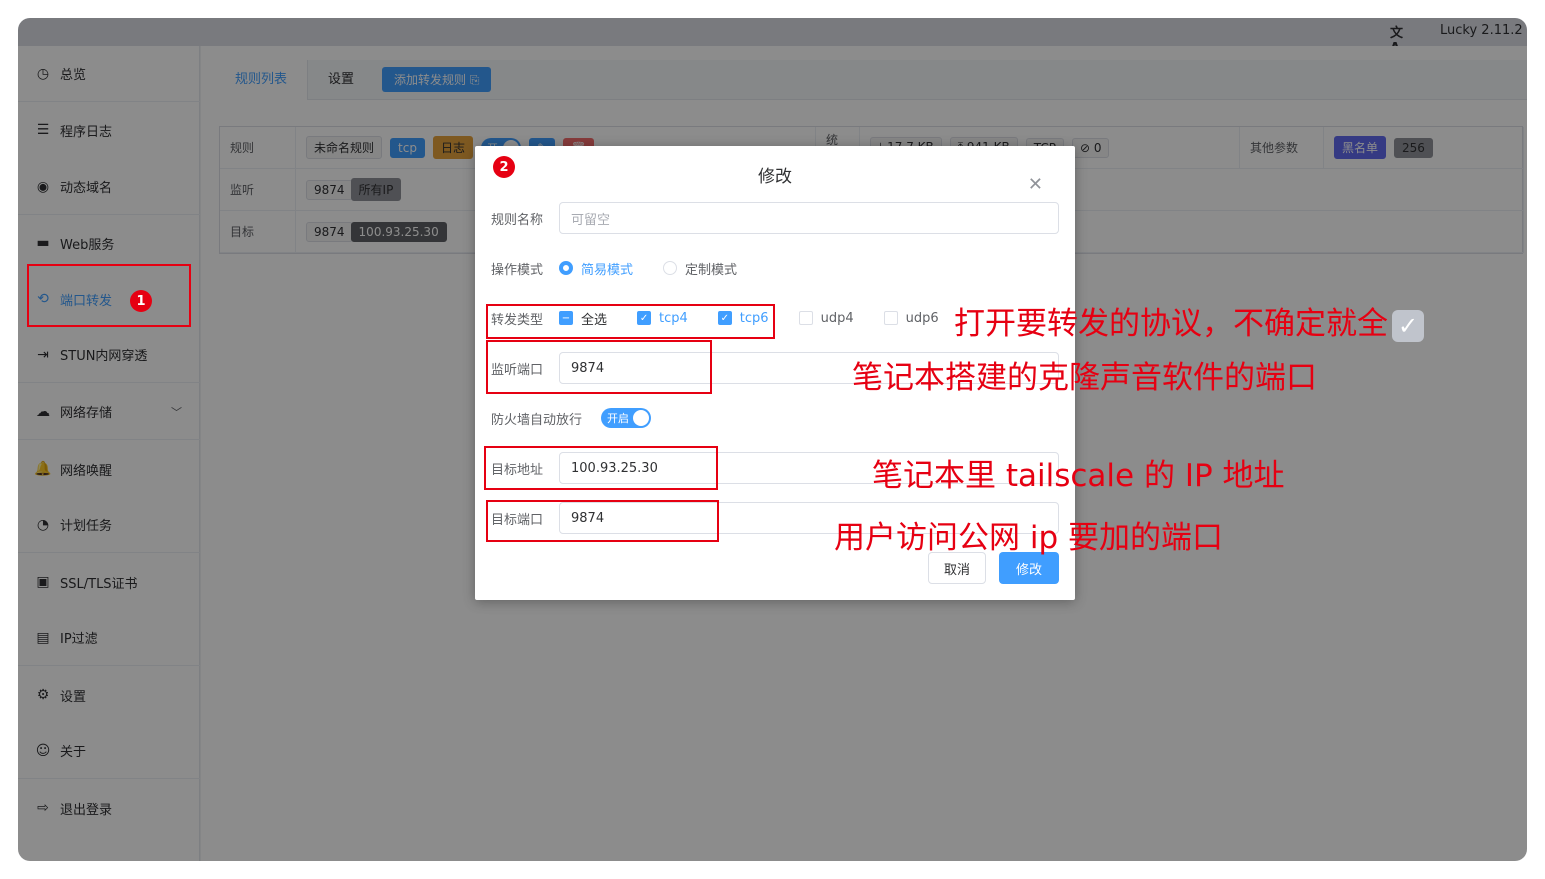 The height and width of the screenshot is (879, 1545). I want to click on rule-name-label: 规则名称, so click(517, 220).